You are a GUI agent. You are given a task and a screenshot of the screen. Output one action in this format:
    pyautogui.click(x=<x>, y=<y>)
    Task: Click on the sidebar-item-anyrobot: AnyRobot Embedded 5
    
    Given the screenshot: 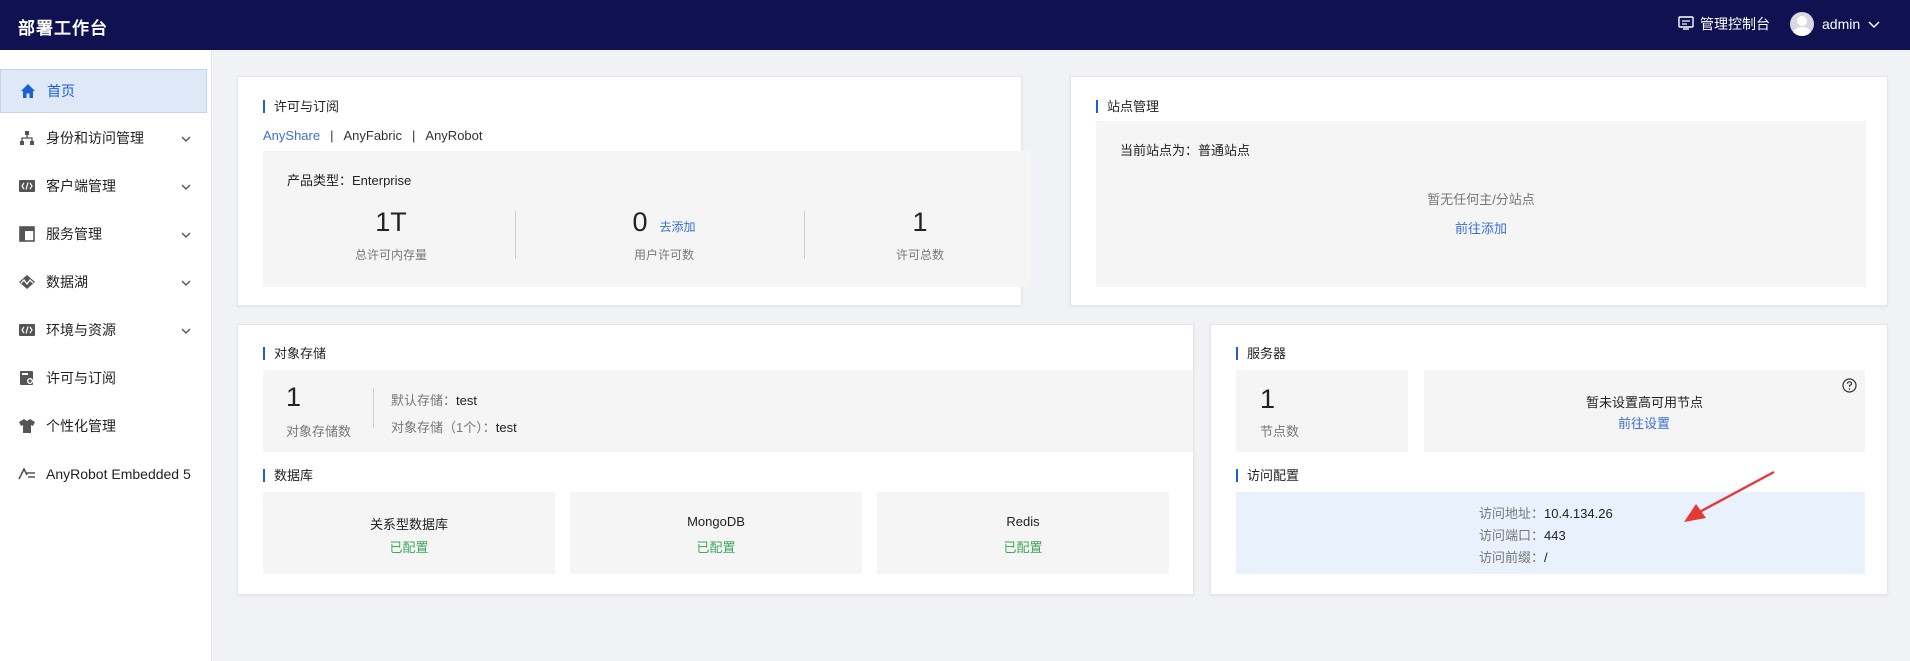 What is the action you would take?
    pyautogui.click(x=103, y=474)
    